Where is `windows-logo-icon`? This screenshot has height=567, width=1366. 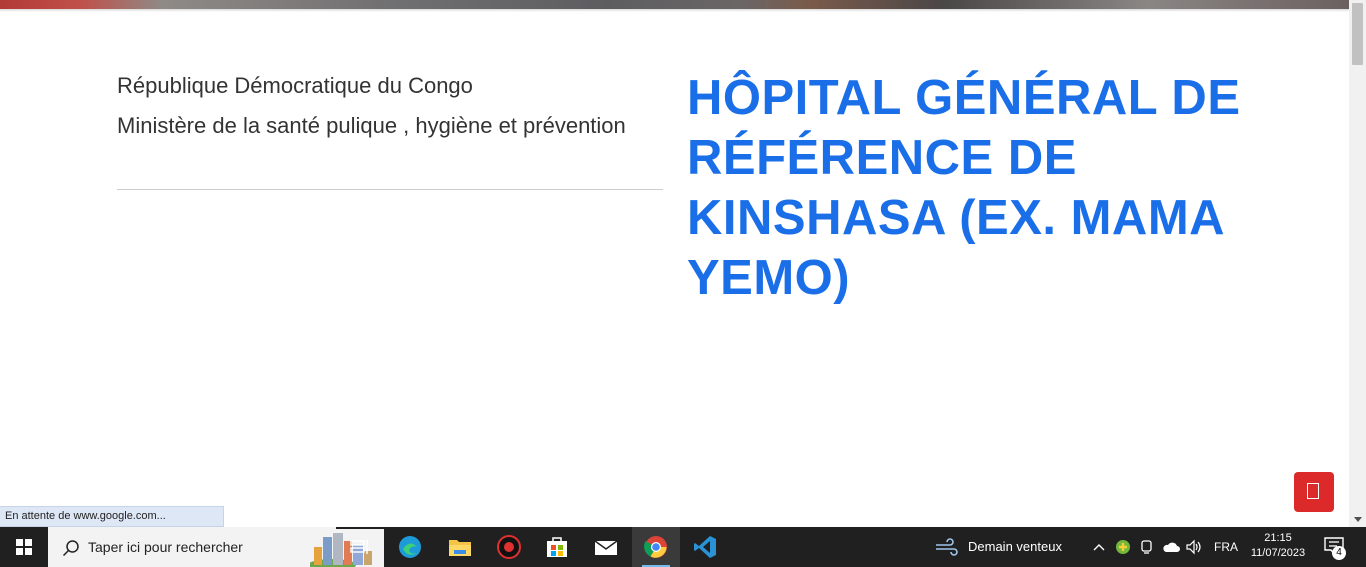
windows-logo-icon is located at coordinates (24, 547).